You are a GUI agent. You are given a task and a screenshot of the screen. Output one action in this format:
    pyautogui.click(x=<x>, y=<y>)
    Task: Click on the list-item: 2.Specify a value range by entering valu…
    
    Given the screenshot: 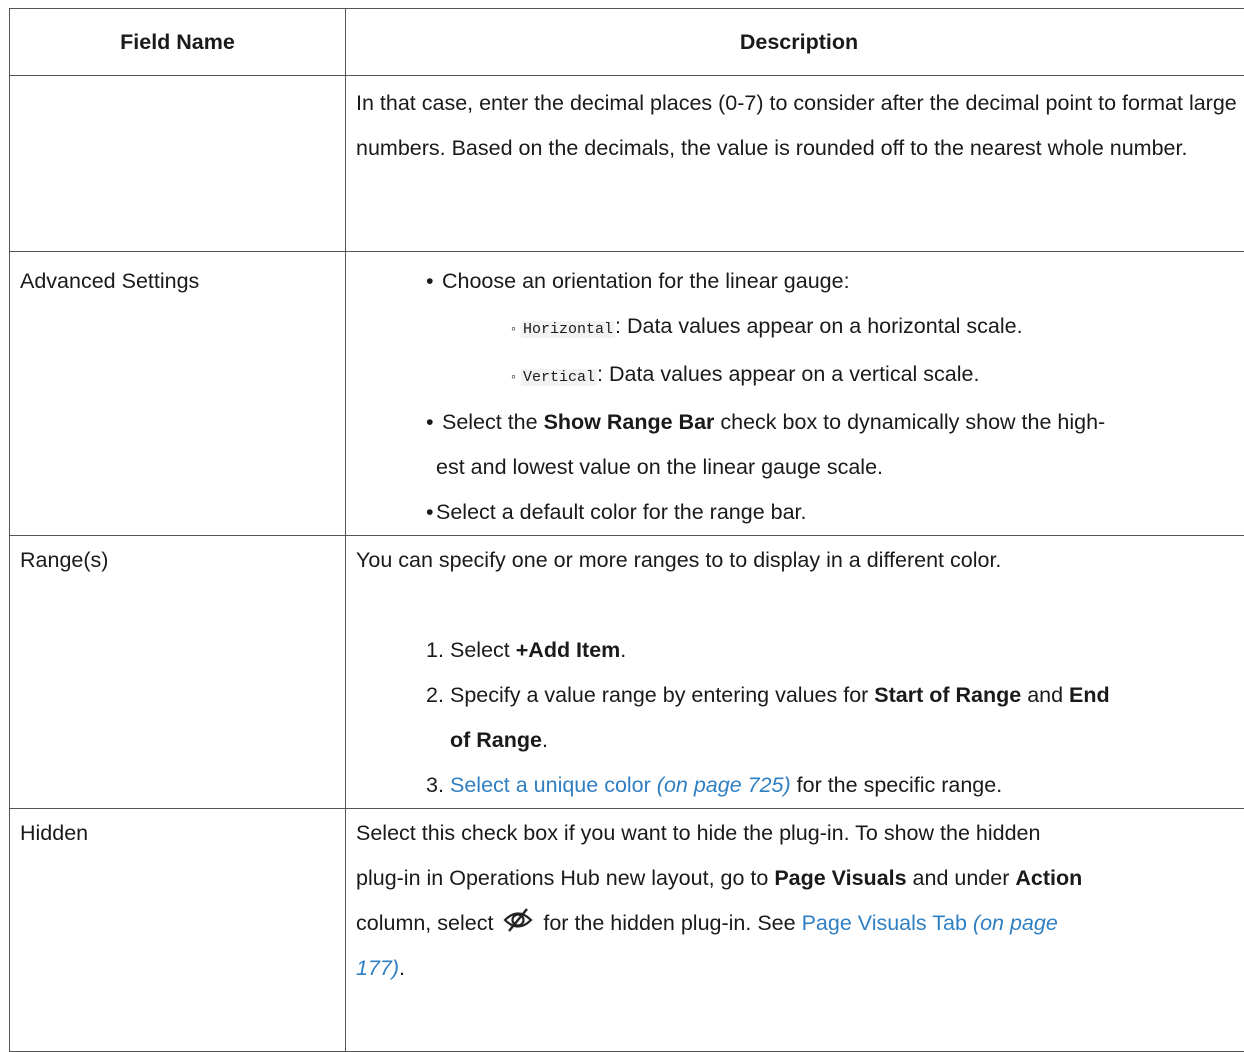 What is the action you would take?
    pyautogui.click(x=835, y=718)
    